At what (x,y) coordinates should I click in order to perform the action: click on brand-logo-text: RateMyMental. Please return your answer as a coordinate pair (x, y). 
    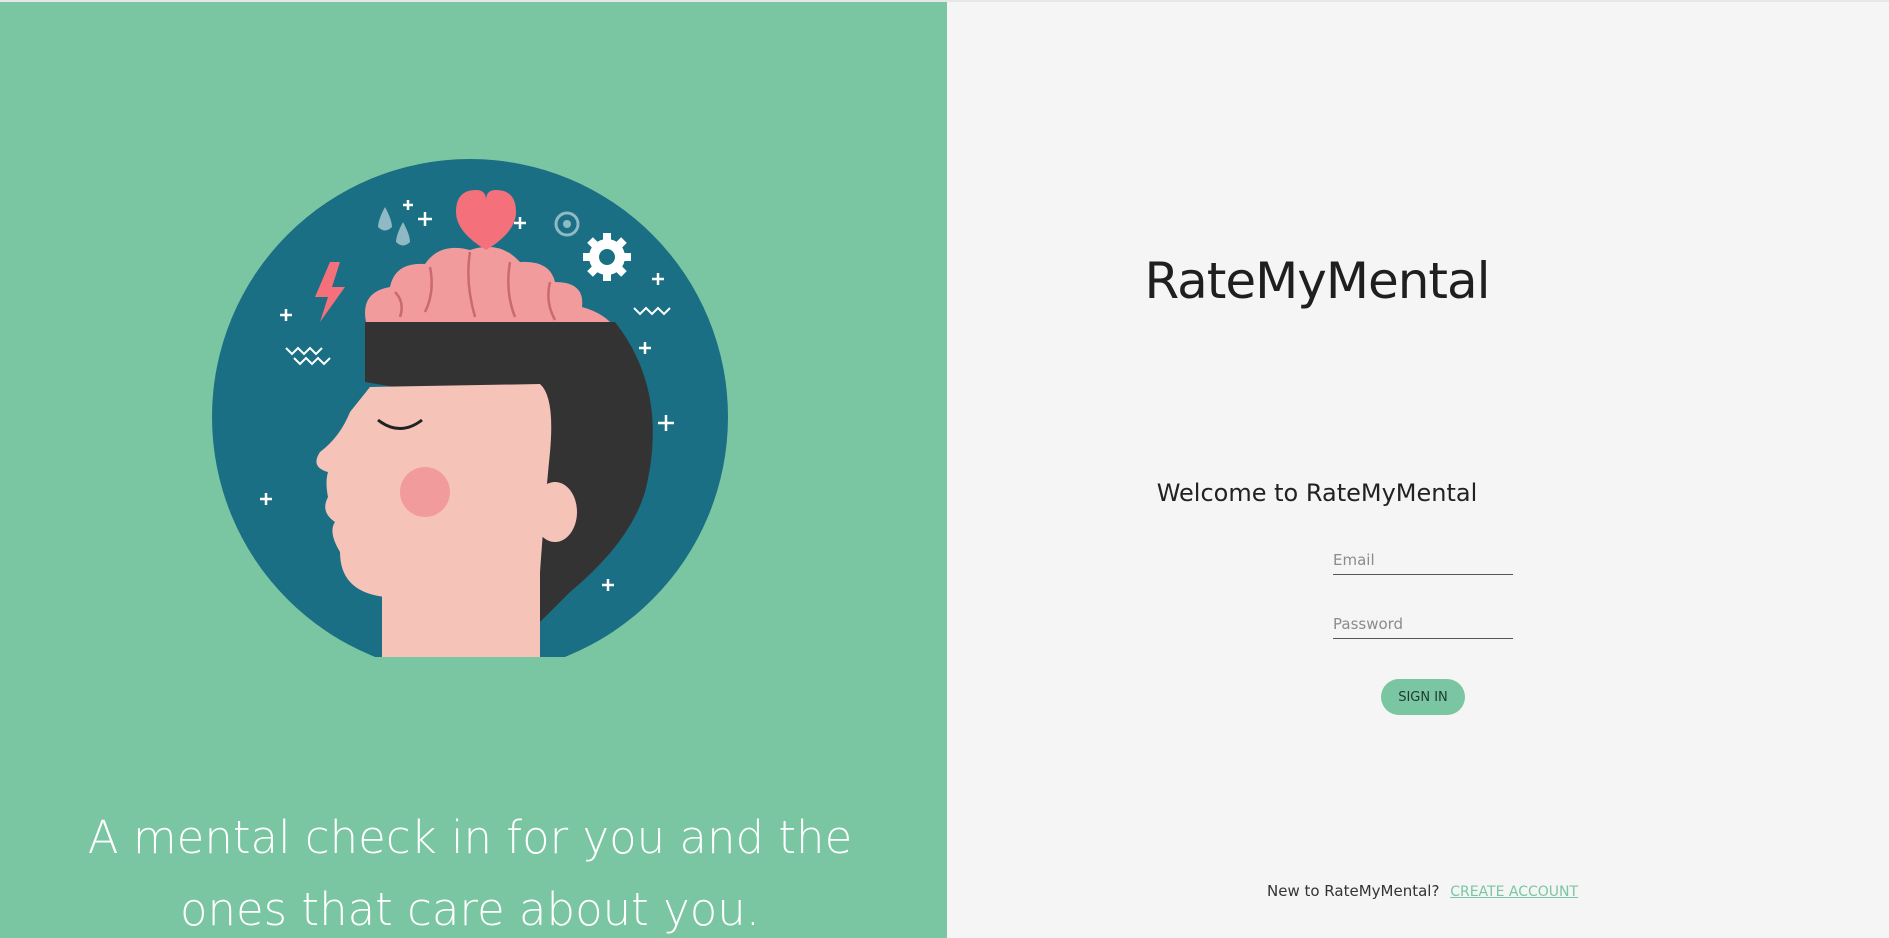
    Looking at the image, I should click on (1317, 281).